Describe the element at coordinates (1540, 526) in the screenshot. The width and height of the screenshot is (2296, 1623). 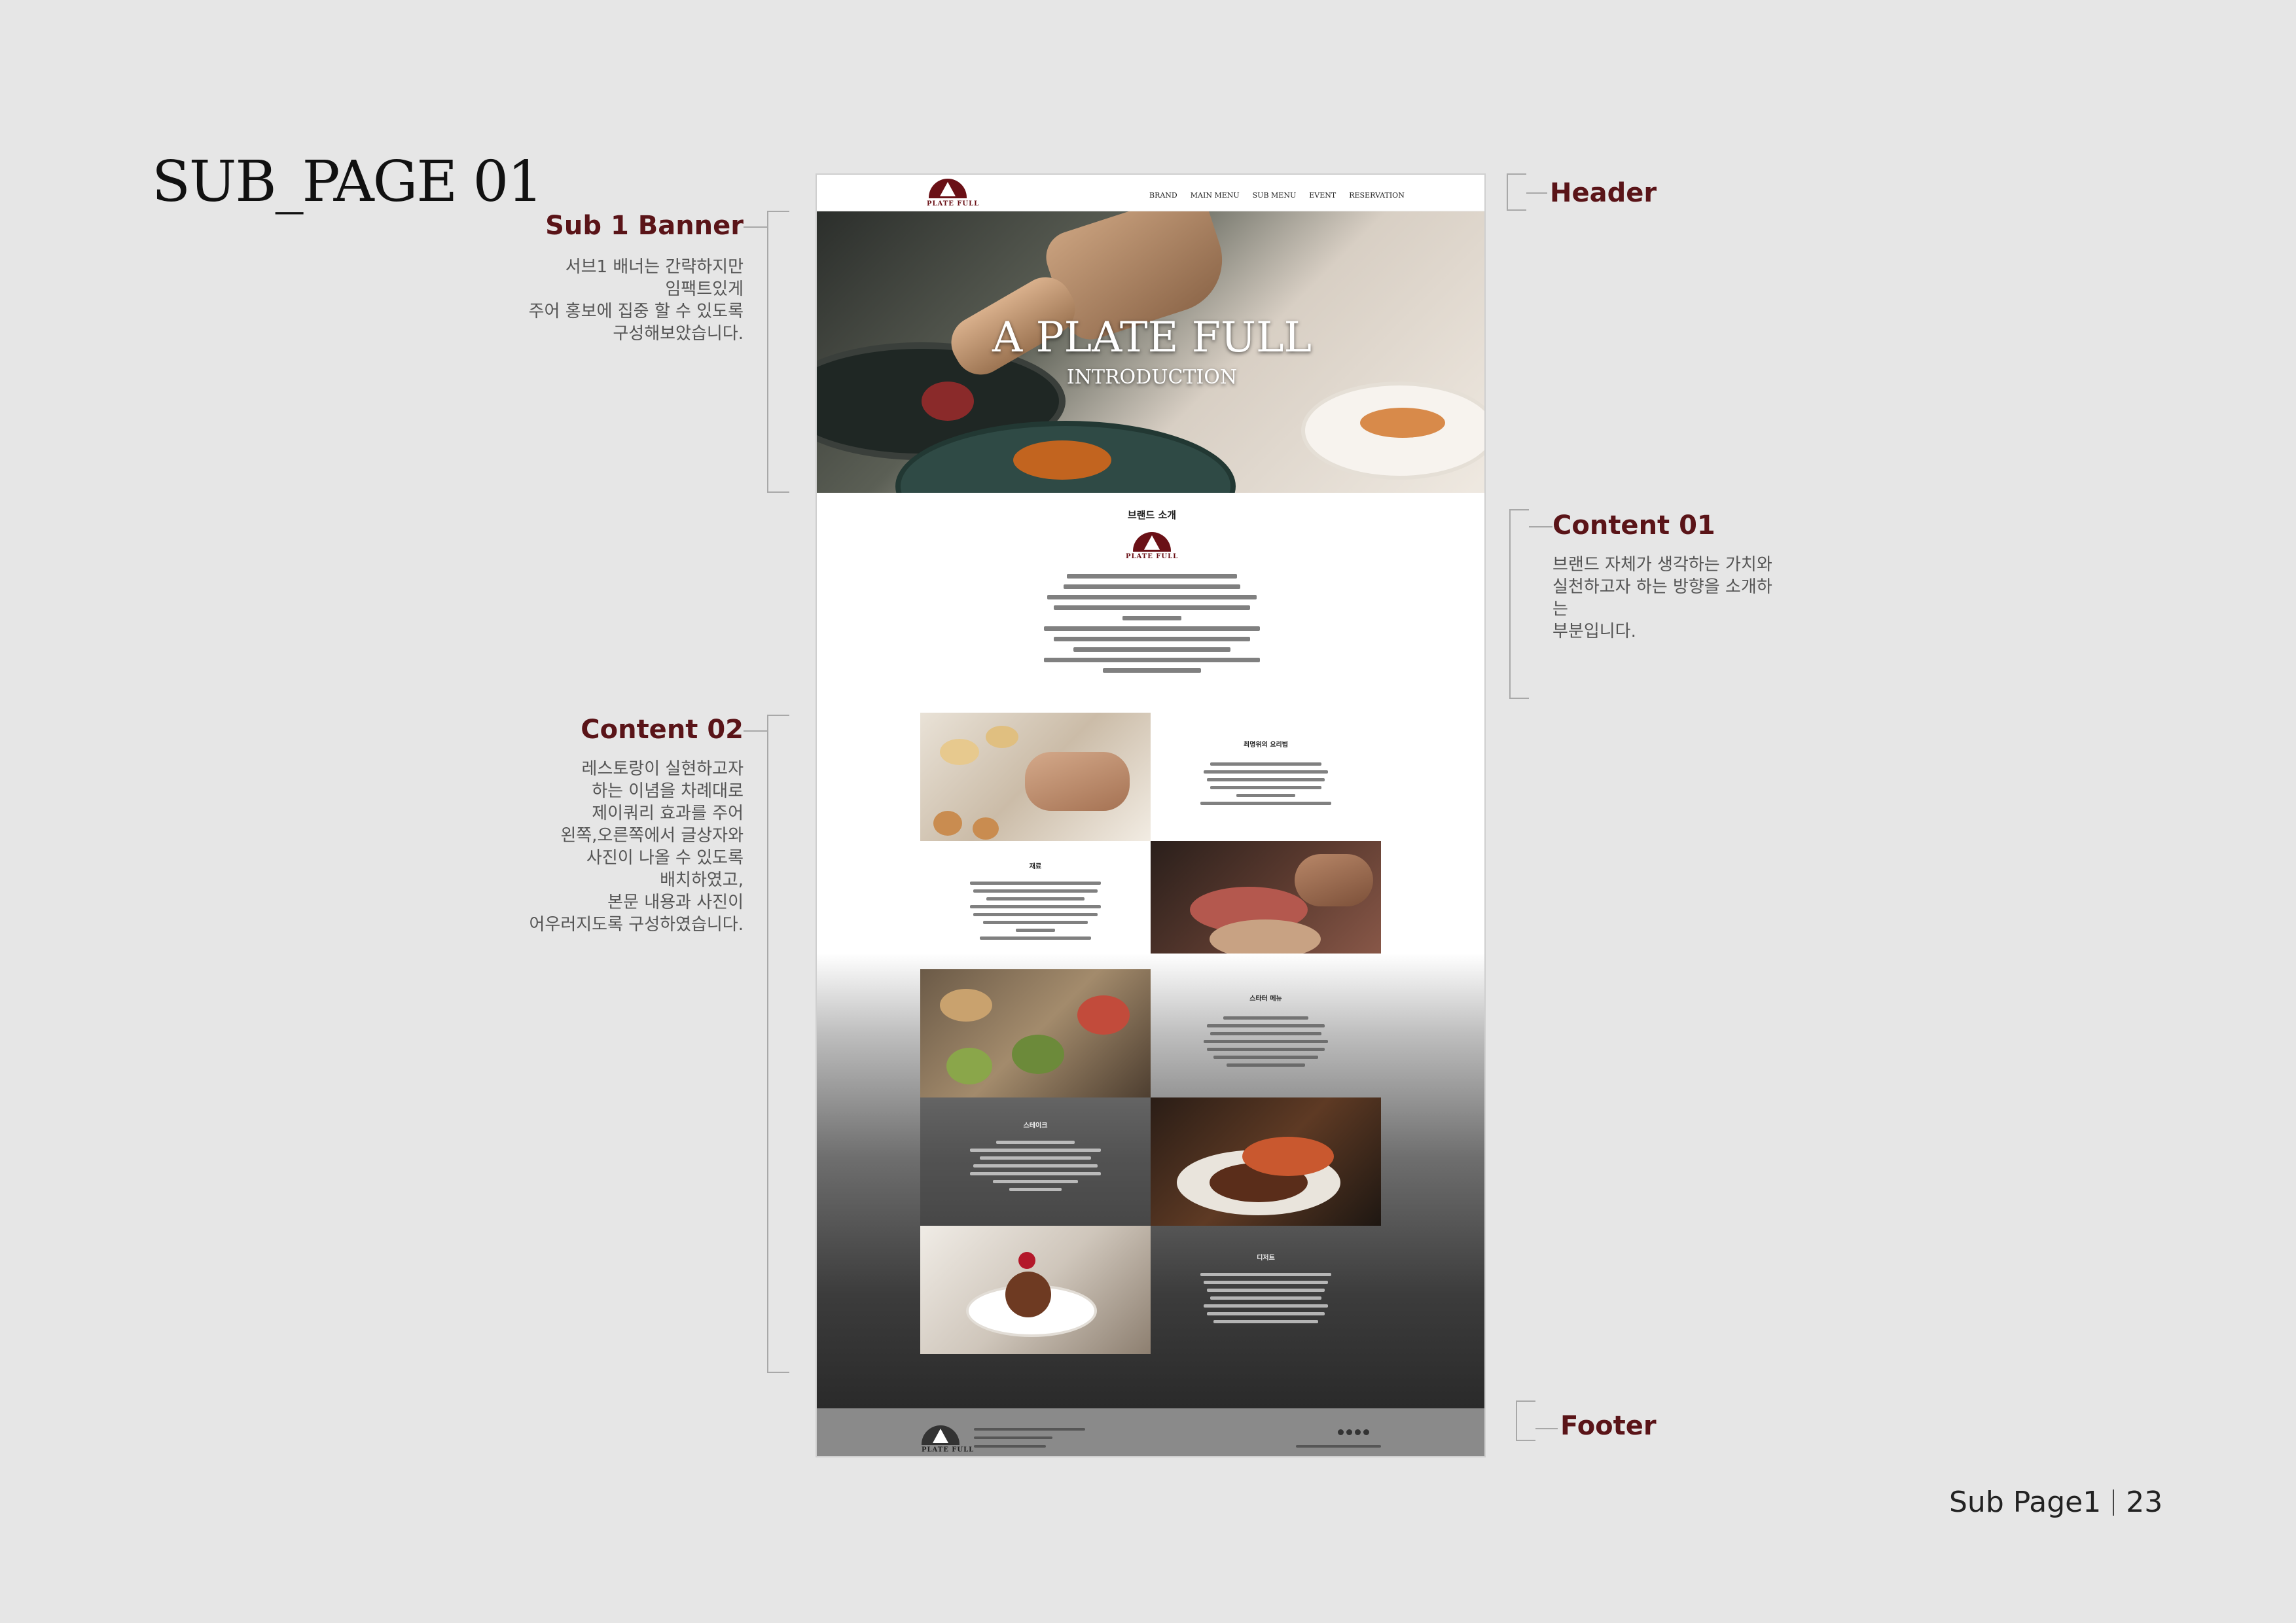
I see `content01-connector` at that location.